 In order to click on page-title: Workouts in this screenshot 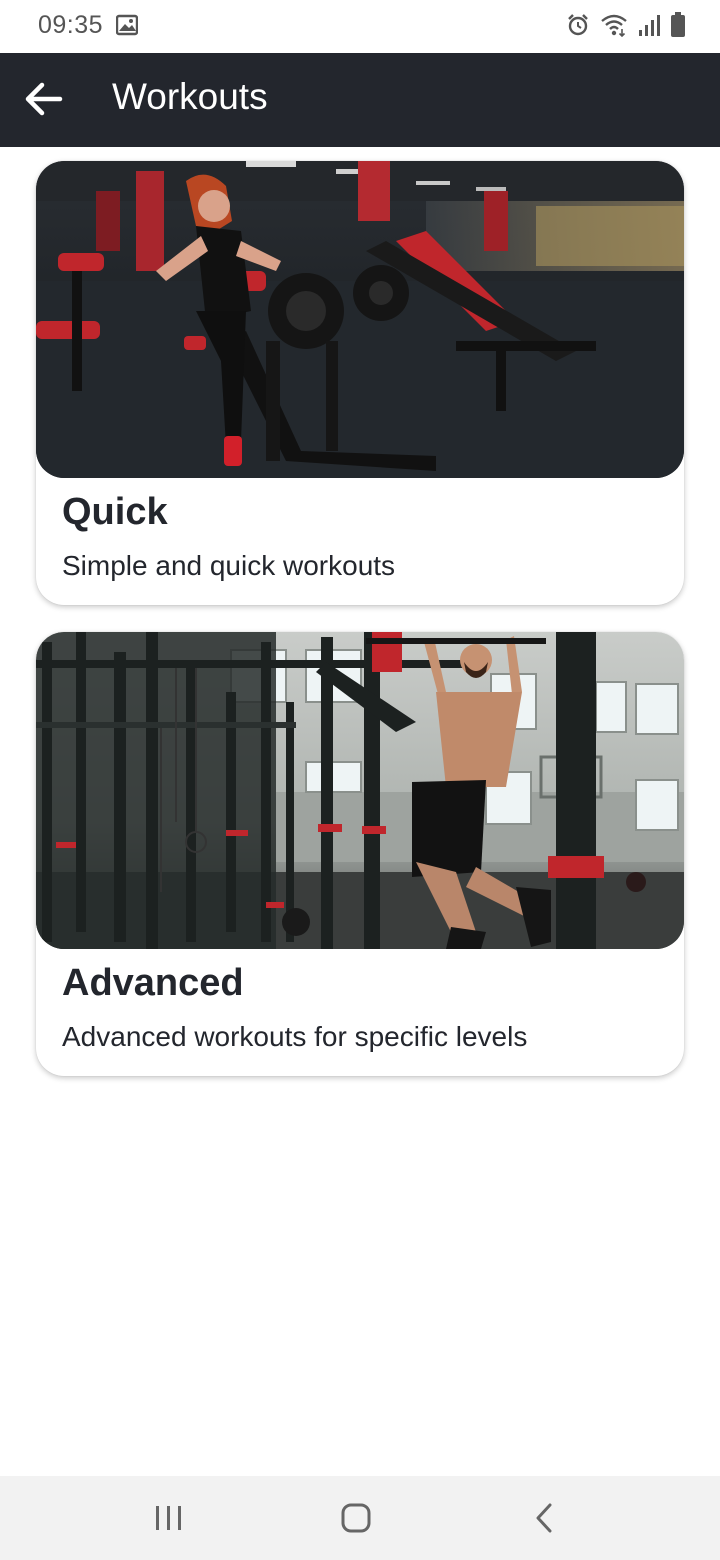, I will do `click(190, 96)`.